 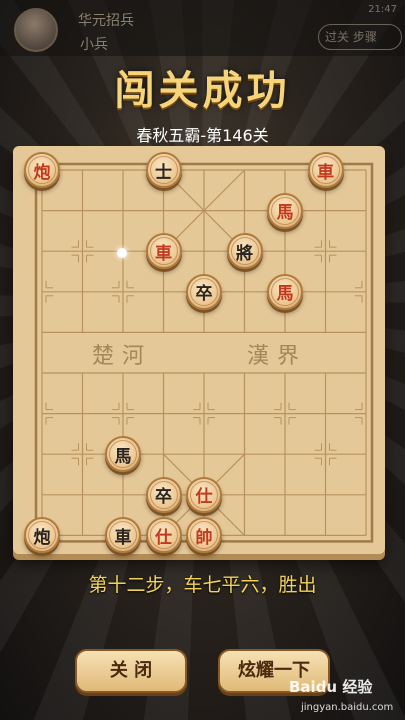 I want to click on chess-piece-label: 士, so click(x=163, y=170).